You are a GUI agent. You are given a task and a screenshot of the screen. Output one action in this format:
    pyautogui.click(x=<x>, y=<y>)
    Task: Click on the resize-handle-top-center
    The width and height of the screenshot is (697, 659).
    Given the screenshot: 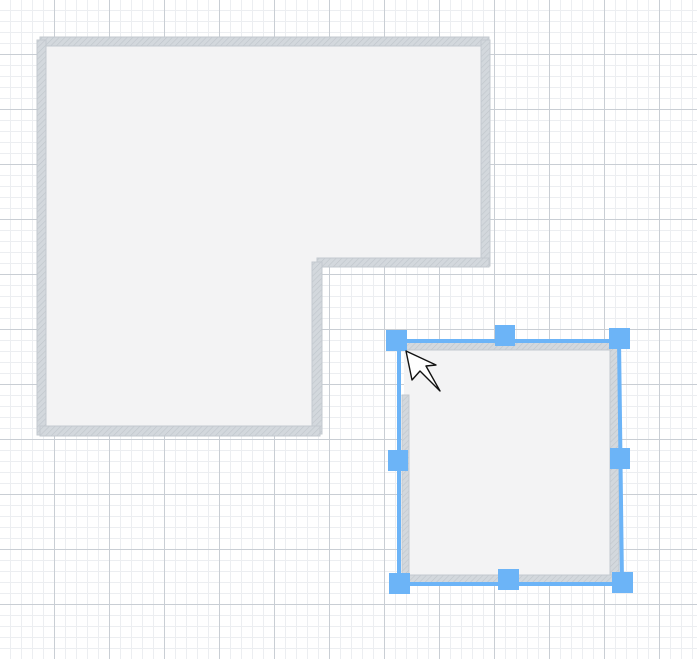 What is the action you would take?
    pyautogui.click(x=505, y=335)
    